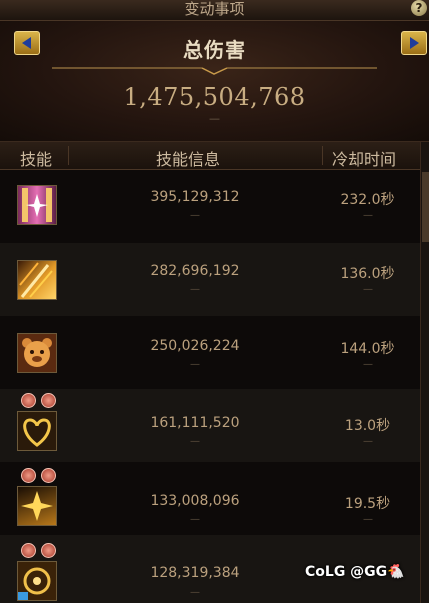  What do you see at coordinates (367, 200) in the screenshot?
I see `cooldown-value: 232.0秒` at bounding box center [367, 200].